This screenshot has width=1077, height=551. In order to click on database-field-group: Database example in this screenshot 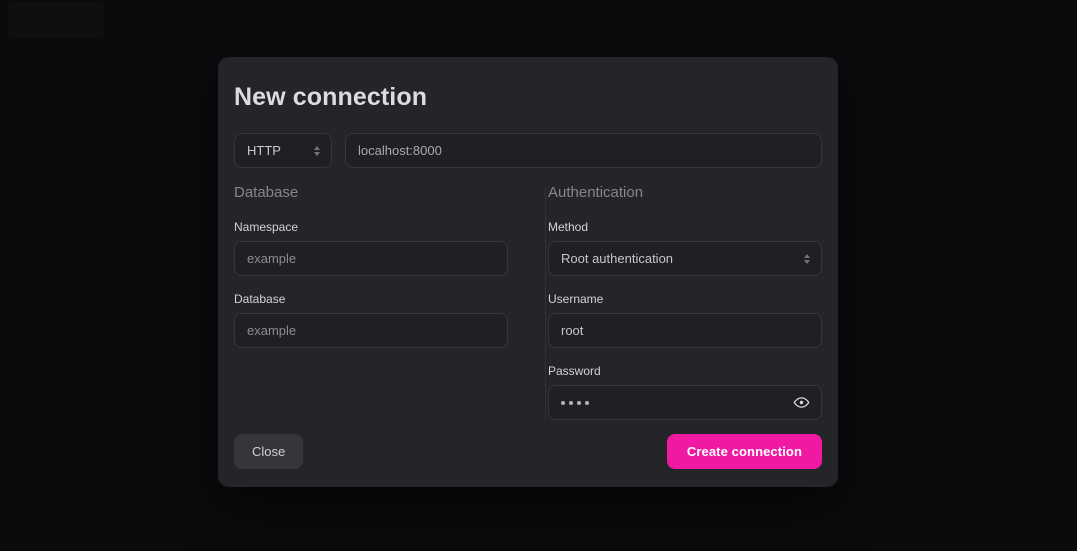, I will do `click(371, 320)`.